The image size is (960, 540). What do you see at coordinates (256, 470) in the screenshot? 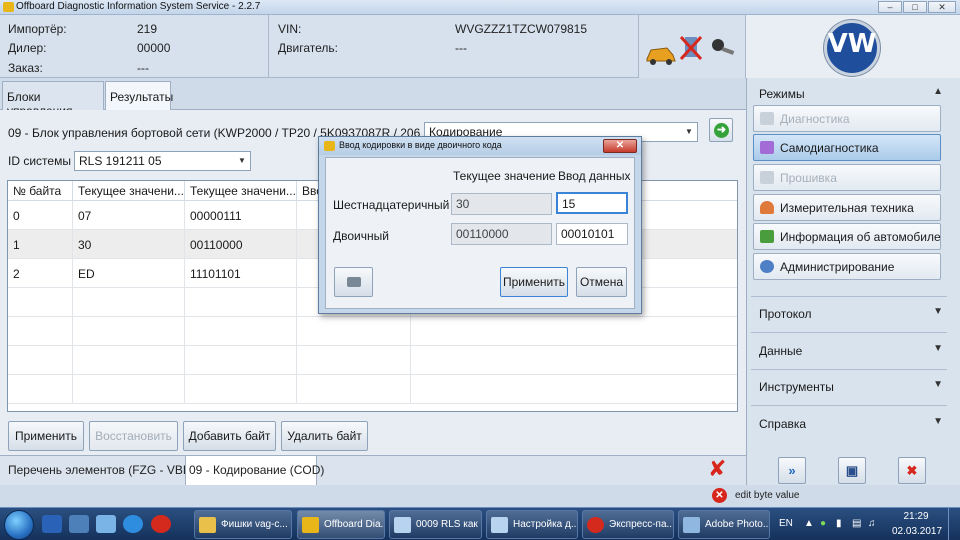
I see `current-crumb: 09 - Кодирование (COD)` at bounding box center [256, 470].